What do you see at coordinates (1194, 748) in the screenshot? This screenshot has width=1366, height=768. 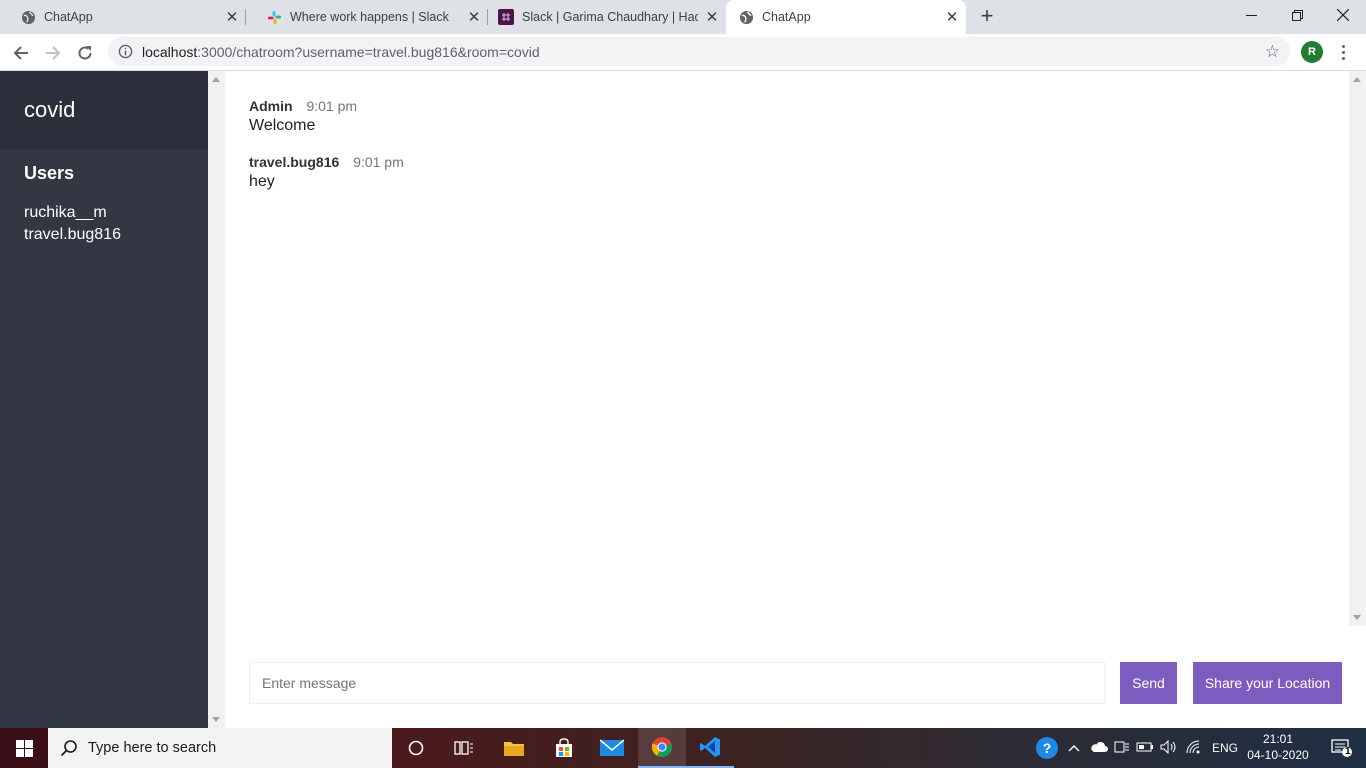 I see `wifi-icon` at bounding box center [1194, 748].